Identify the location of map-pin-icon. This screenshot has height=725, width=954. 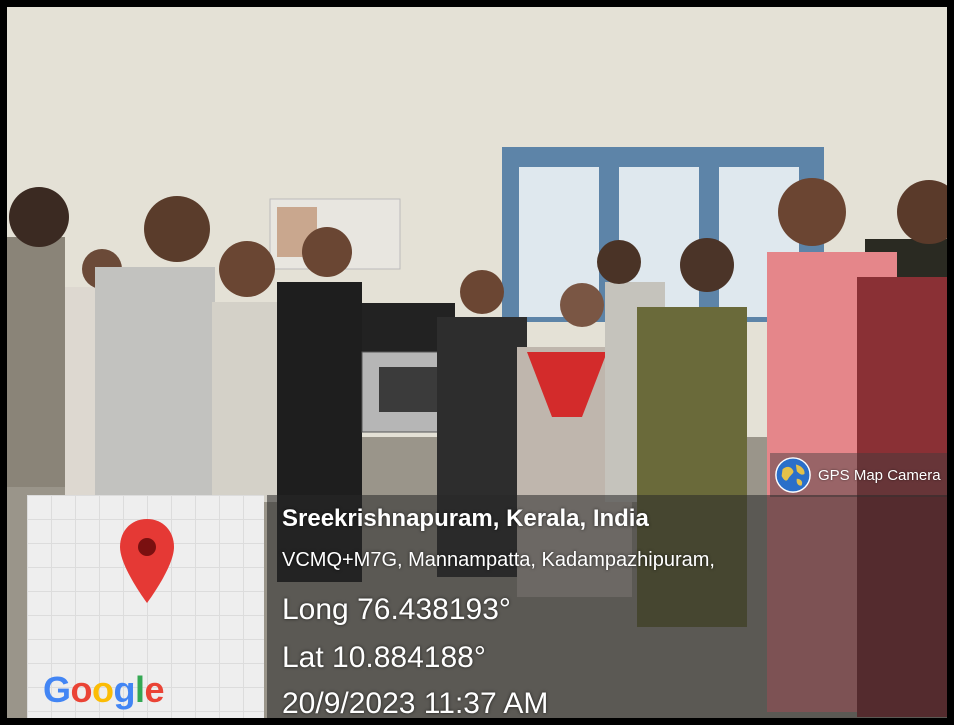
(147, 561).